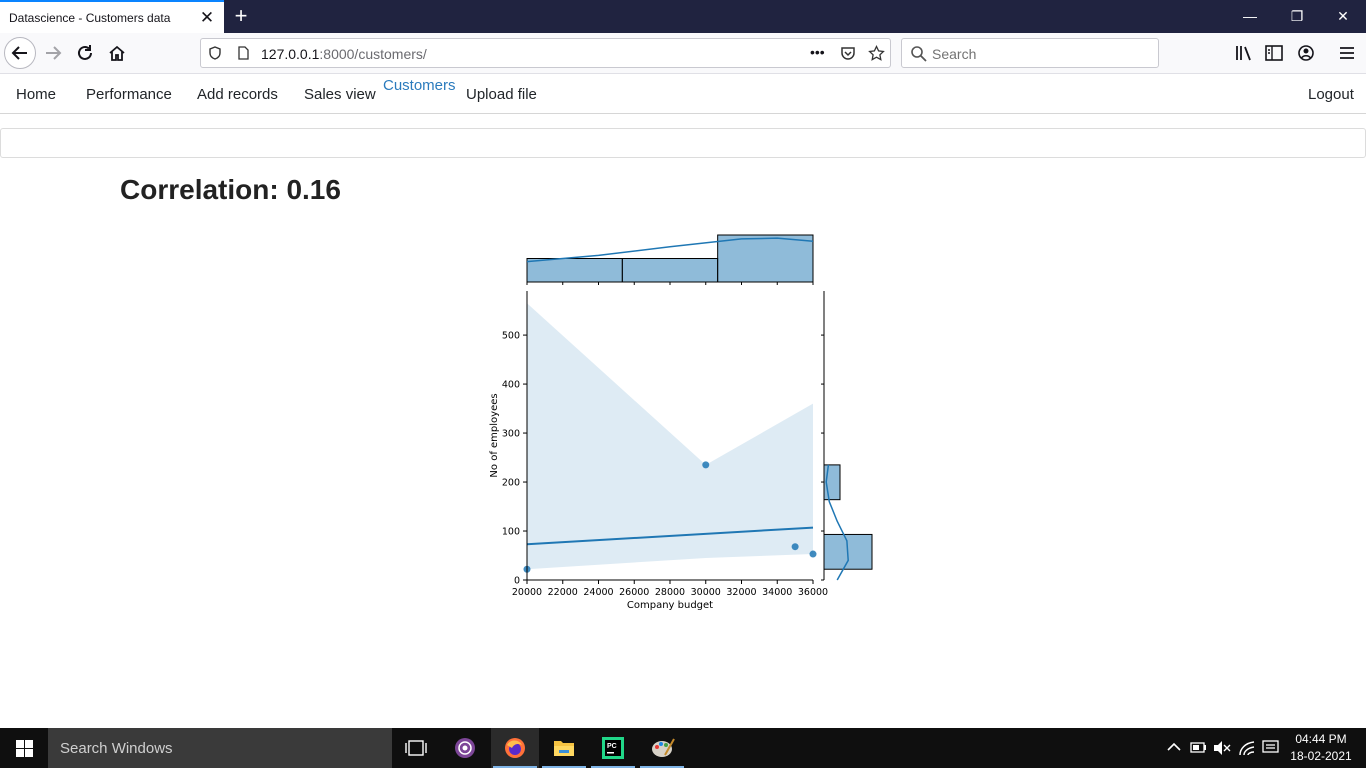  Describe the element at coordinates (511, 434) in the screenshot. I see `y-tick-label: 300` at that location.